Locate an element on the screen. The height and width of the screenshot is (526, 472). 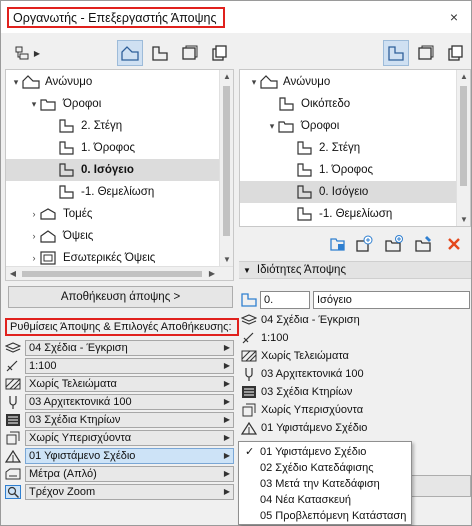
close-icon: × is located at coordinates (454, 17).